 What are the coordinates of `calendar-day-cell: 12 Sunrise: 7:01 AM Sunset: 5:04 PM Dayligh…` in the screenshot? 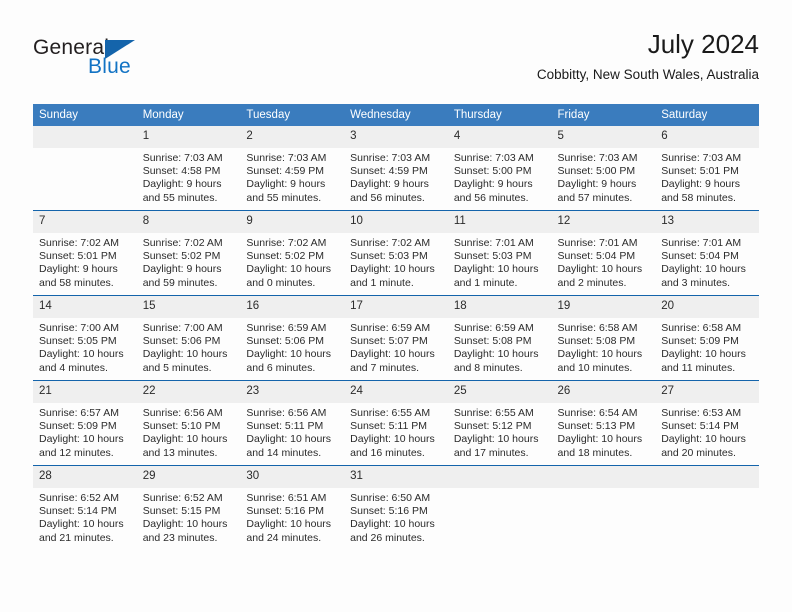 It's located at (603, 253).